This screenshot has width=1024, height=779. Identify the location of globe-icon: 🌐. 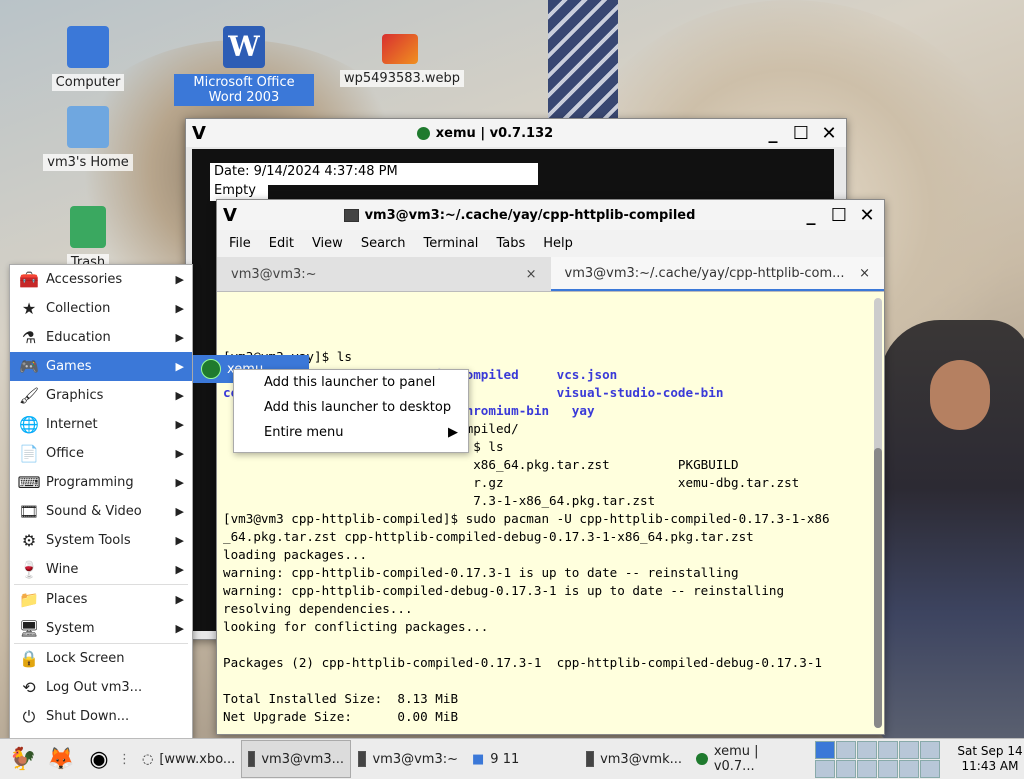
(29, 424).